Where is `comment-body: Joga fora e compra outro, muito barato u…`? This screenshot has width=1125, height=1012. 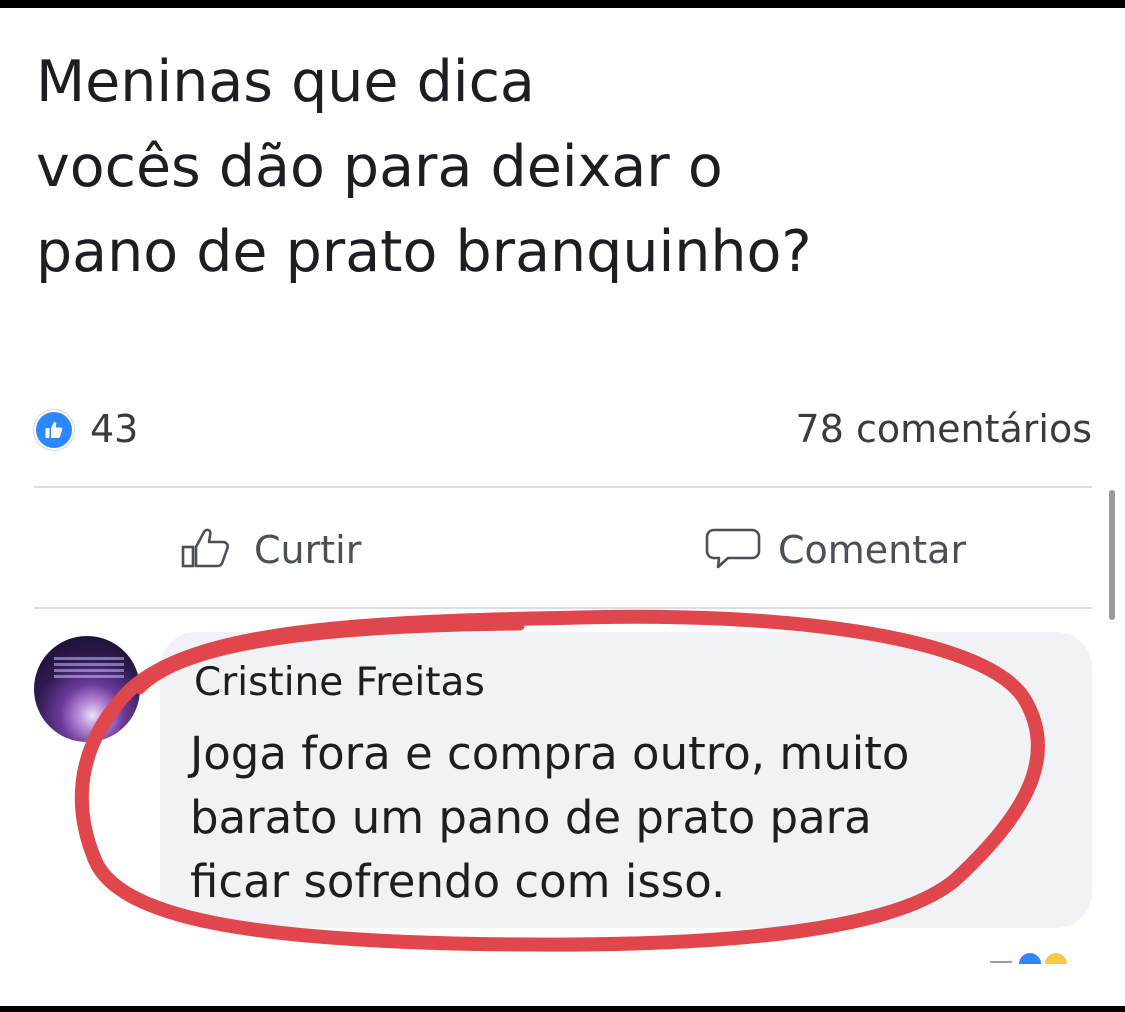
comment-body: Joga fora e compra outro, muito barato u… is located at coordinates (610, 818).